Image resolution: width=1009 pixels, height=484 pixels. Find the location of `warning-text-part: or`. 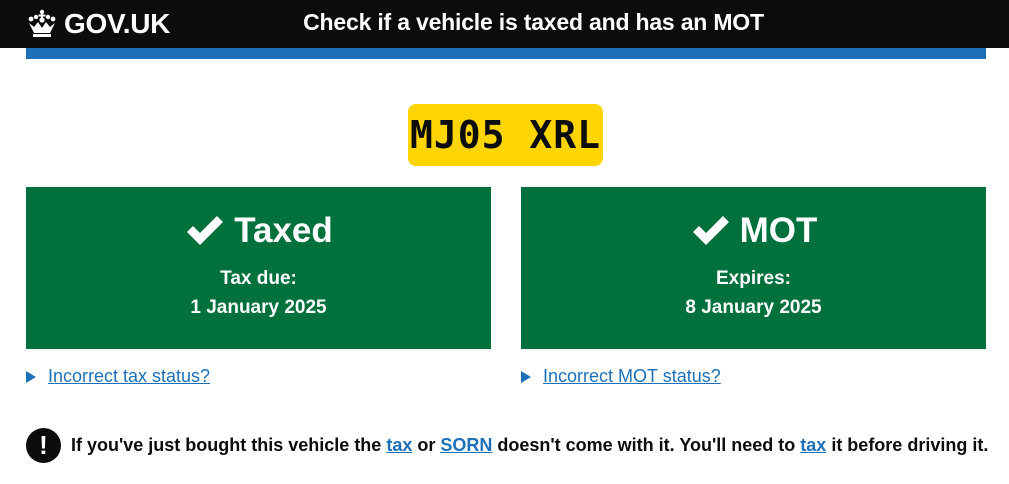

warning-text-part: or is located at coordinates (426, 445).